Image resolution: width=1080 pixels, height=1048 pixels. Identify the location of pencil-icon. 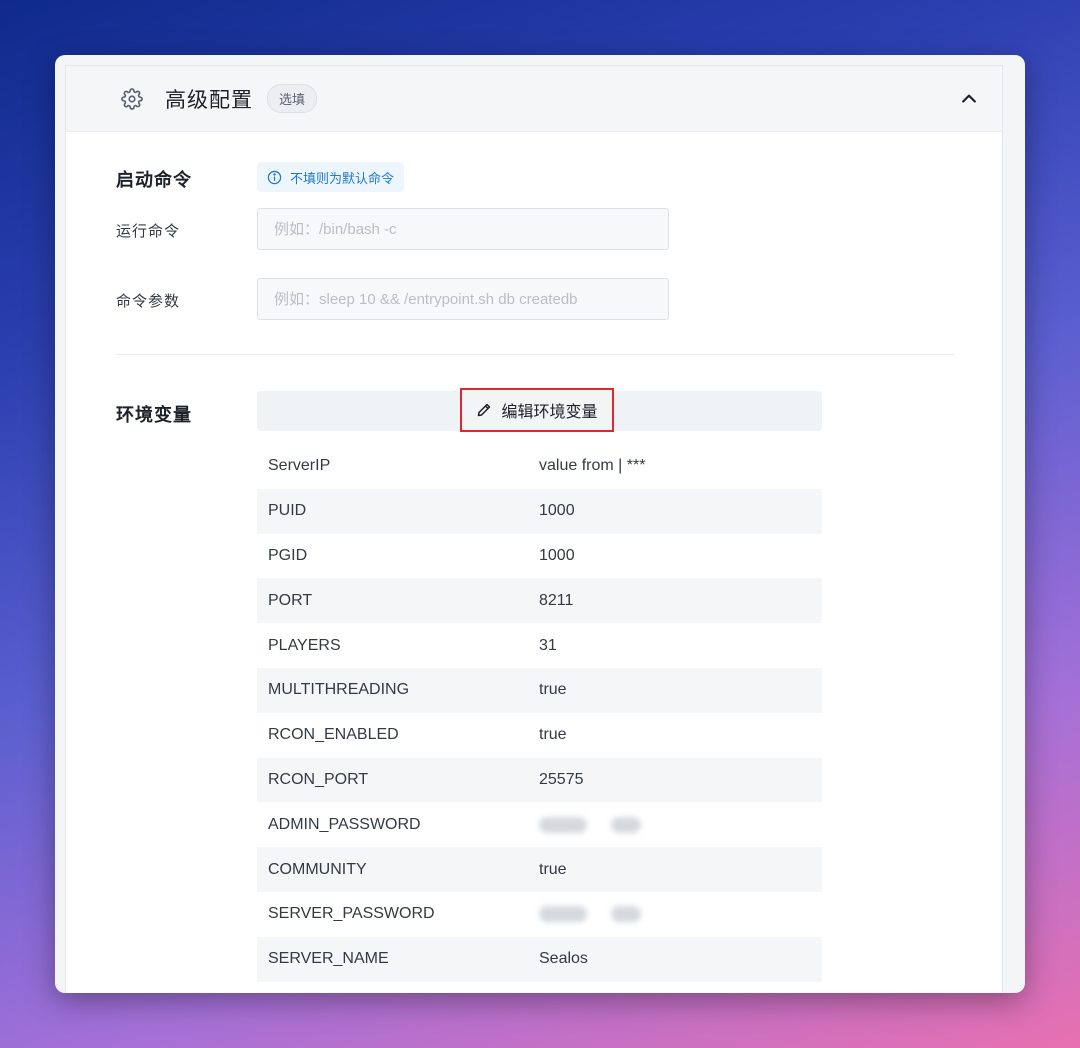
(484, 410).